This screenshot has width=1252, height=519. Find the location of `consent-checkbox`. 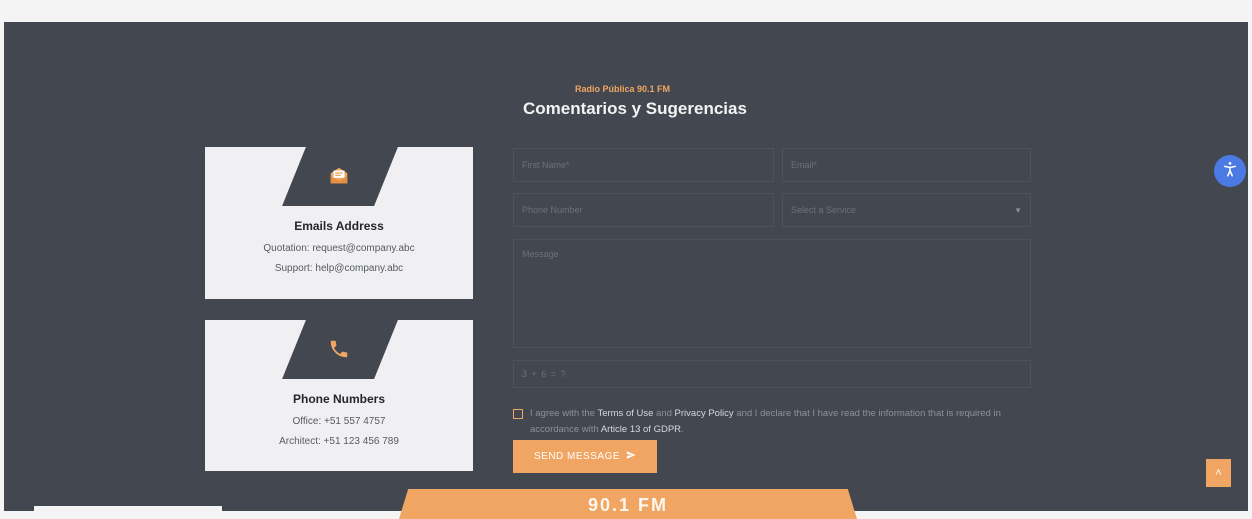

consent-checkbox is located at coordinates (518, 414).